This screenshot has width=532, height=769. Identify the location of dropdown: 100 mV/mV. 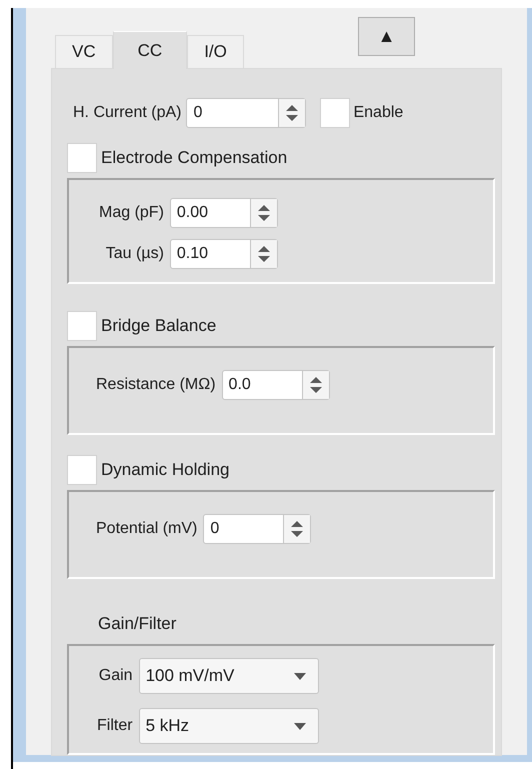
(228, 676).